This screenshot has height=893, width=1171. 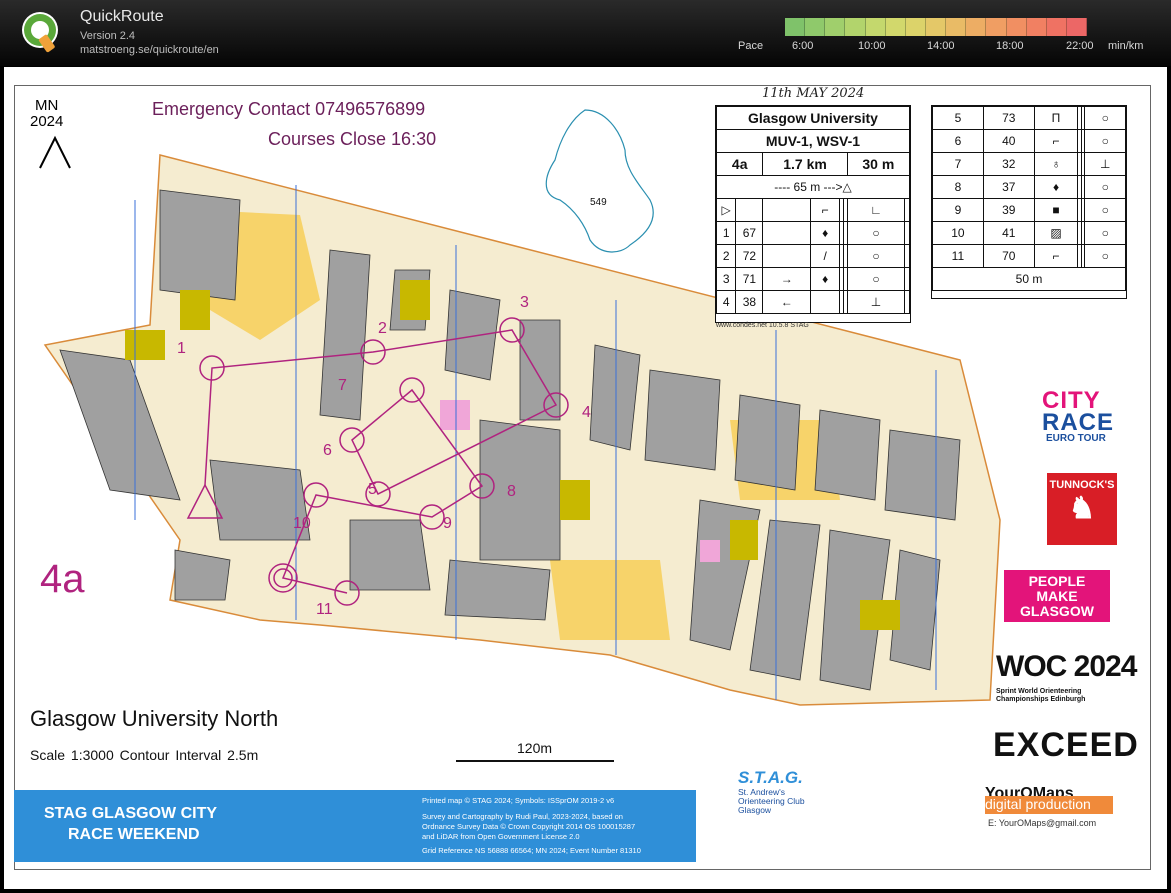 I want to click on youromaps-email: E: YourOMaps@gmail.com, so click(x=1042, y=823).